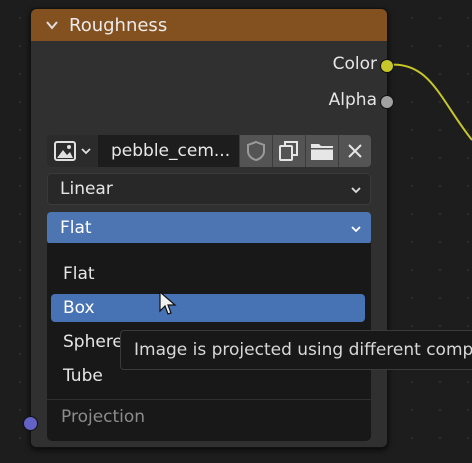 This screenshot has width=472, height=463. I want to click on output-color: Color, so click(360, 64).